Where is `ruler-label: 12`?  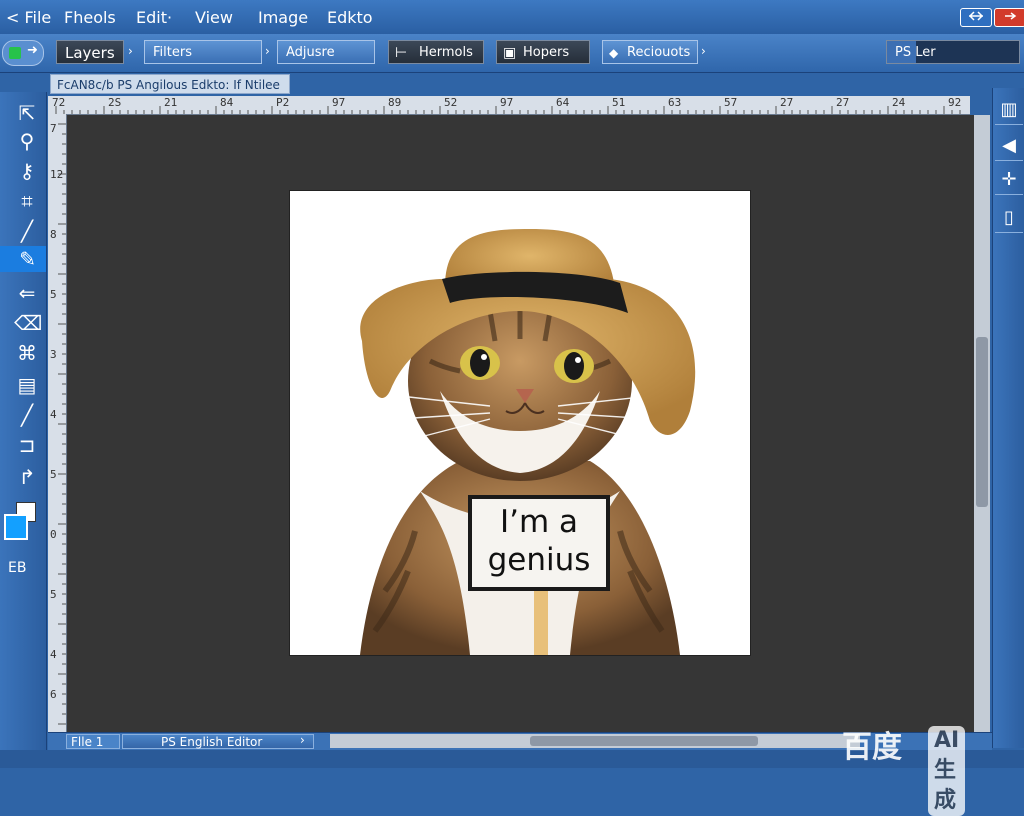 ruler-label: 12 is located at coordinates (57, 174).